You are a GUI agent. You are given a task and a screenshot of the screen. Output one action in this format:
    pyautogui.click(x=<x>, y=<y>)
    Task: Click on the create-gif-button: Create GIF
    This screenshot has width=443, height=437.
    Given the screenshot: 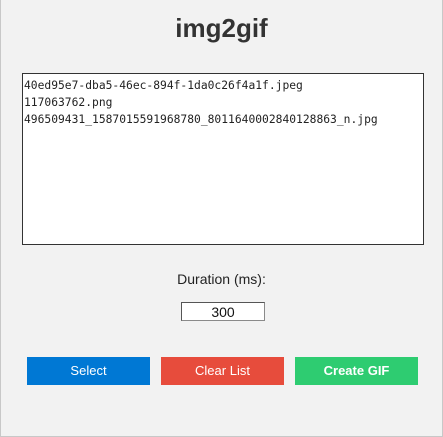 What is the action you would take?
    pyautogui.click(x=356, y=371)
    